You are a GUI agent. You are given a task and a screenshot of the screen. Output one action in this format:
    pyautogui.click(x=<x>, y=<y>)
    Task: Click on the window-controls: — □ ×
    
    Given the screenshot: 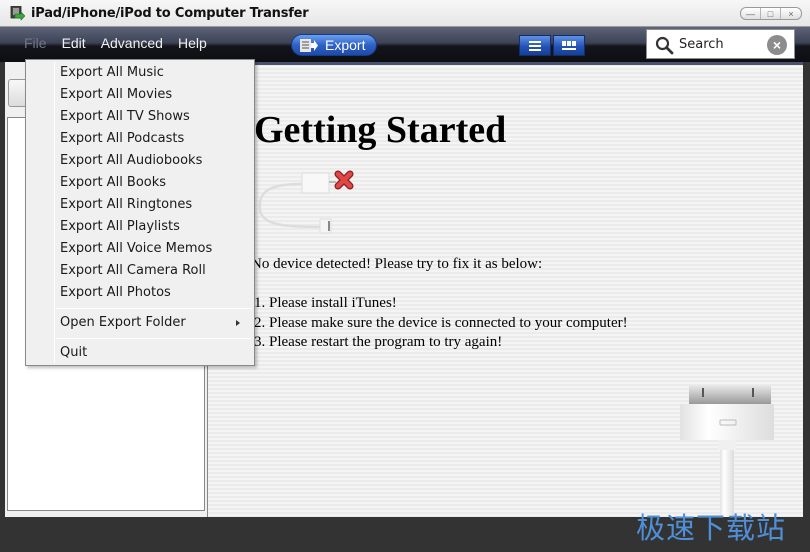 What is the action you would take?
    pyautogui.click(x=771, y=13)
    